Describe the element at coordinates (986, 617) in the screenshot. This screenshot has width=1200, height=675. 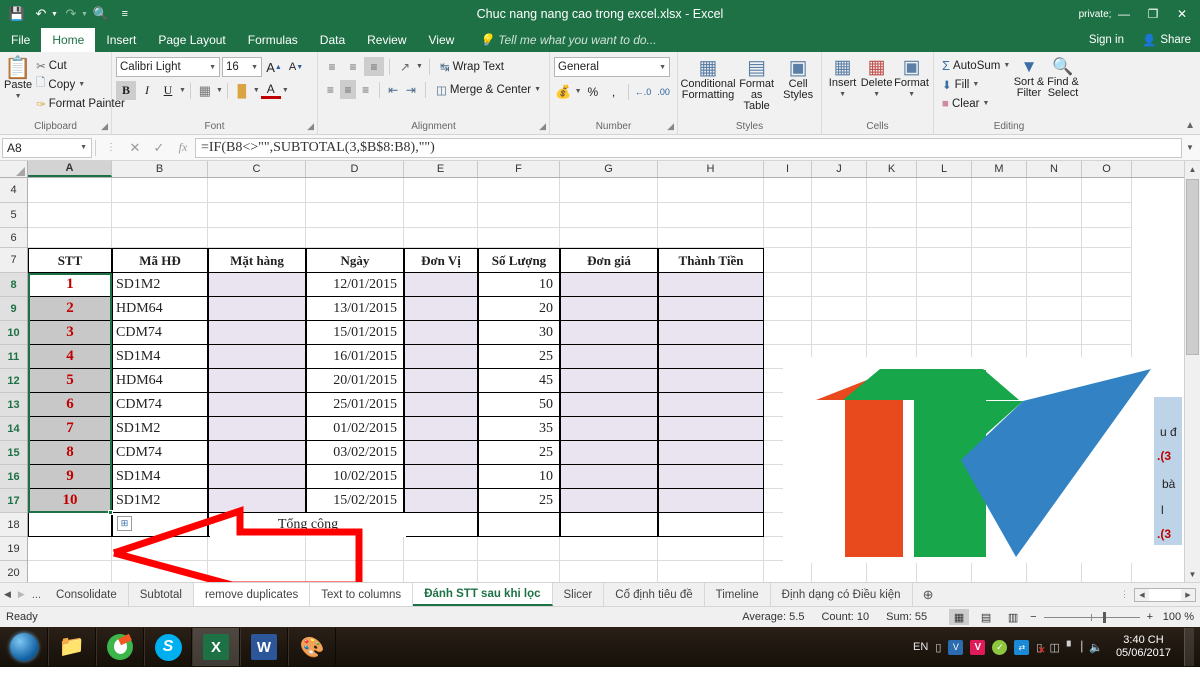
I see `page-layout-view-icon: ▤` at that location.